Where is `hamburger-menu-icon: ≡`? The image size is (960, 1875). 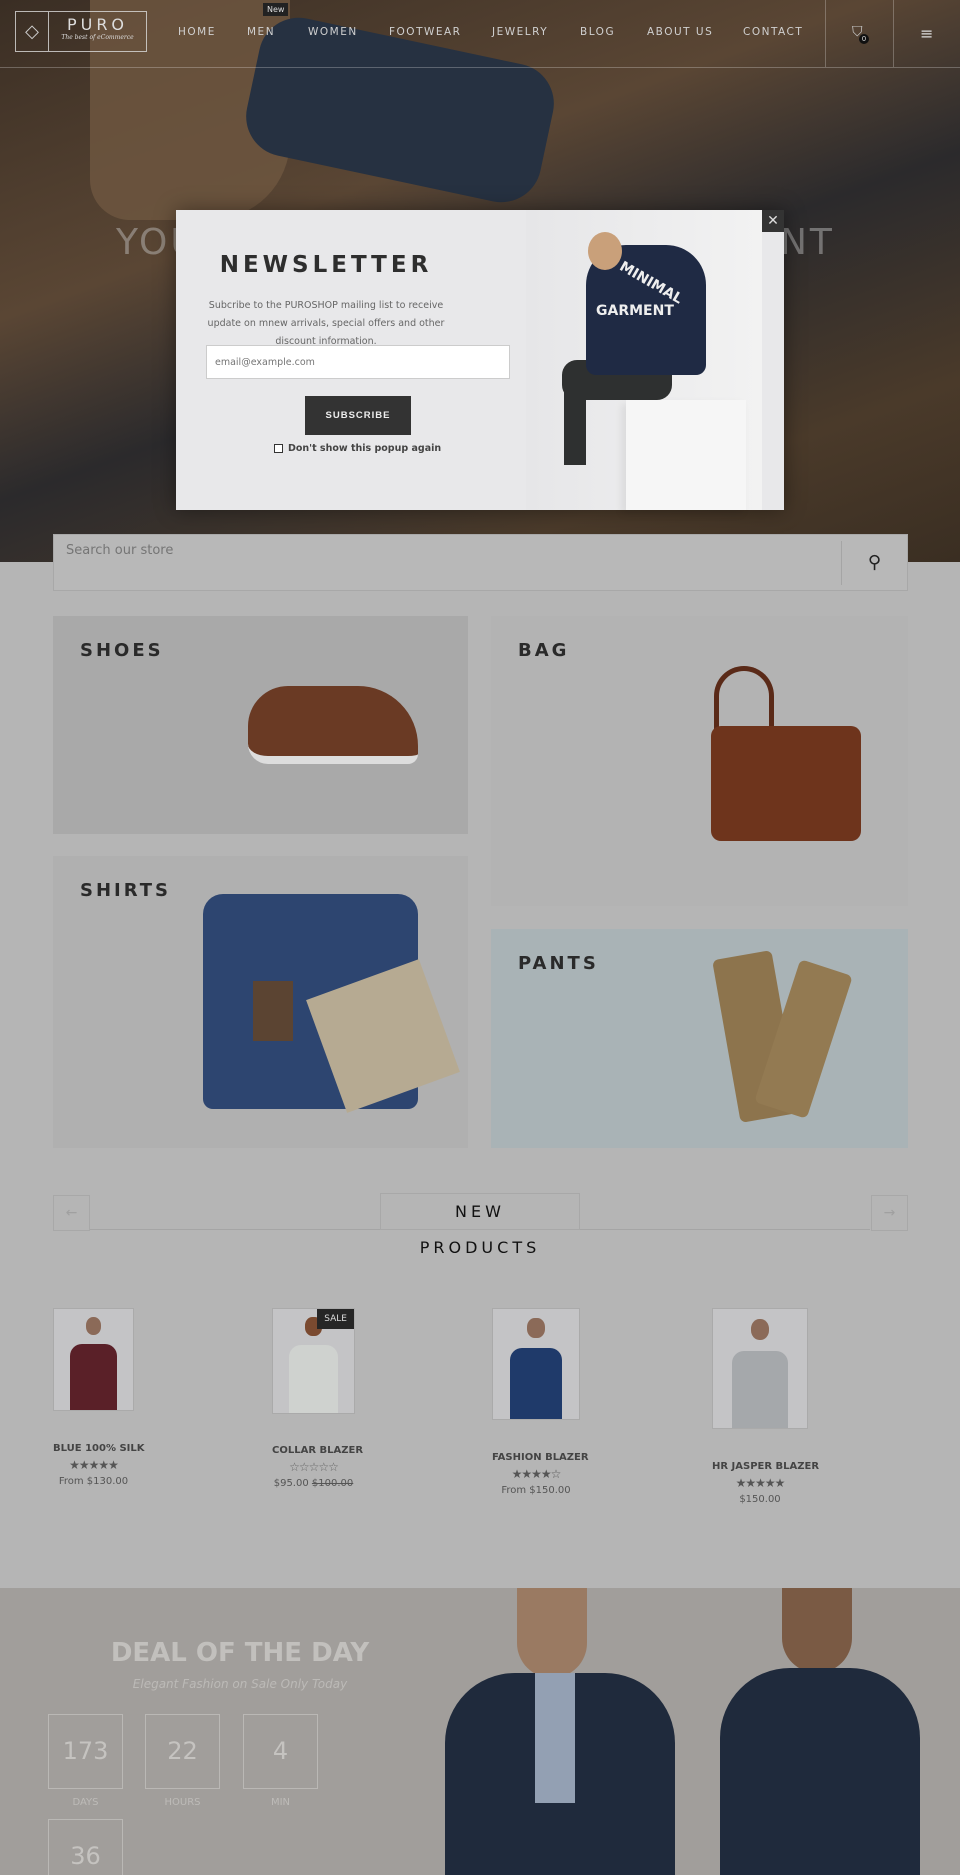
hamburger-menu-icon: ≡ is located at coordinates (926, 33).